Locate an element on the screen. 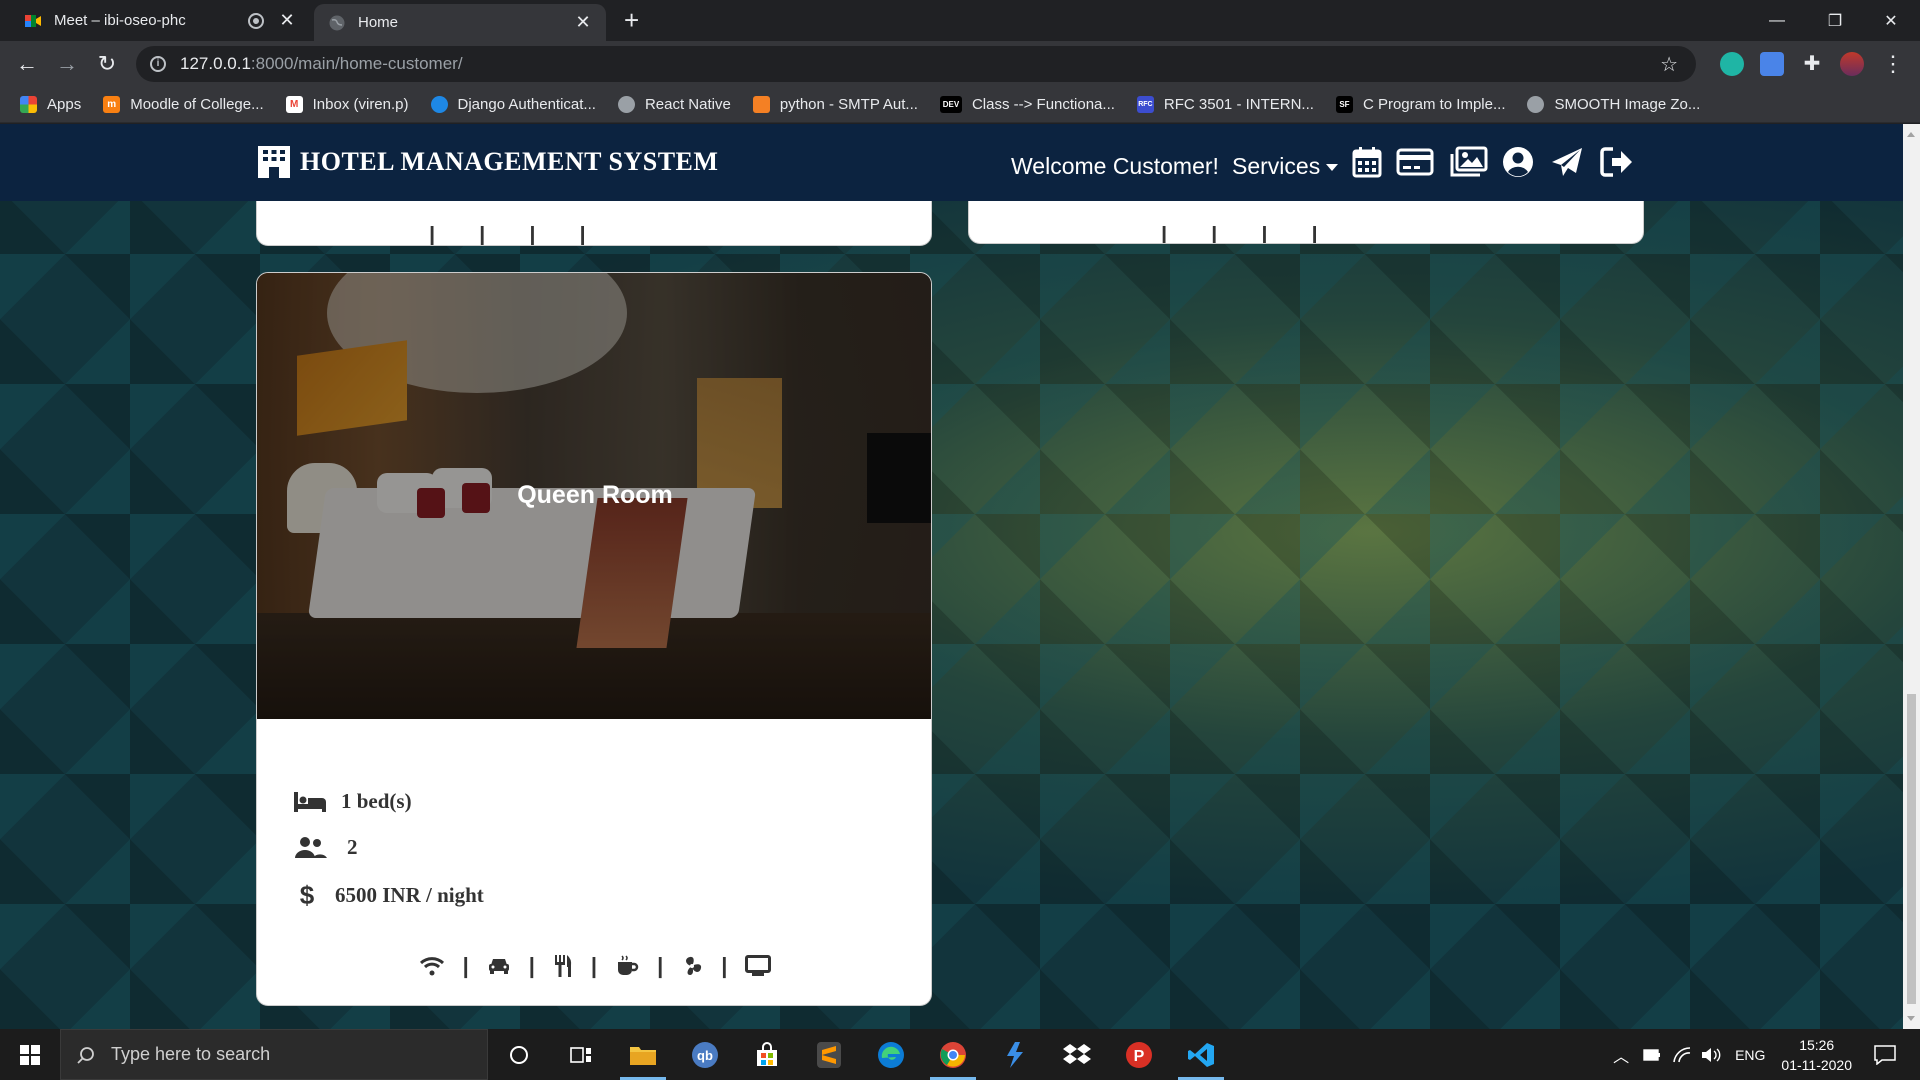  bookmark-inbox: M Inbox (viren.p) is located at coordinates (347, 104).